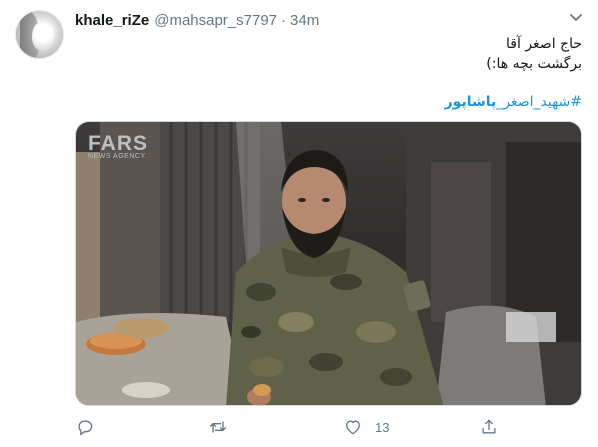 The height and width of the screenshot is (447, 598). I want to click on reply-button, so click(85, 427).